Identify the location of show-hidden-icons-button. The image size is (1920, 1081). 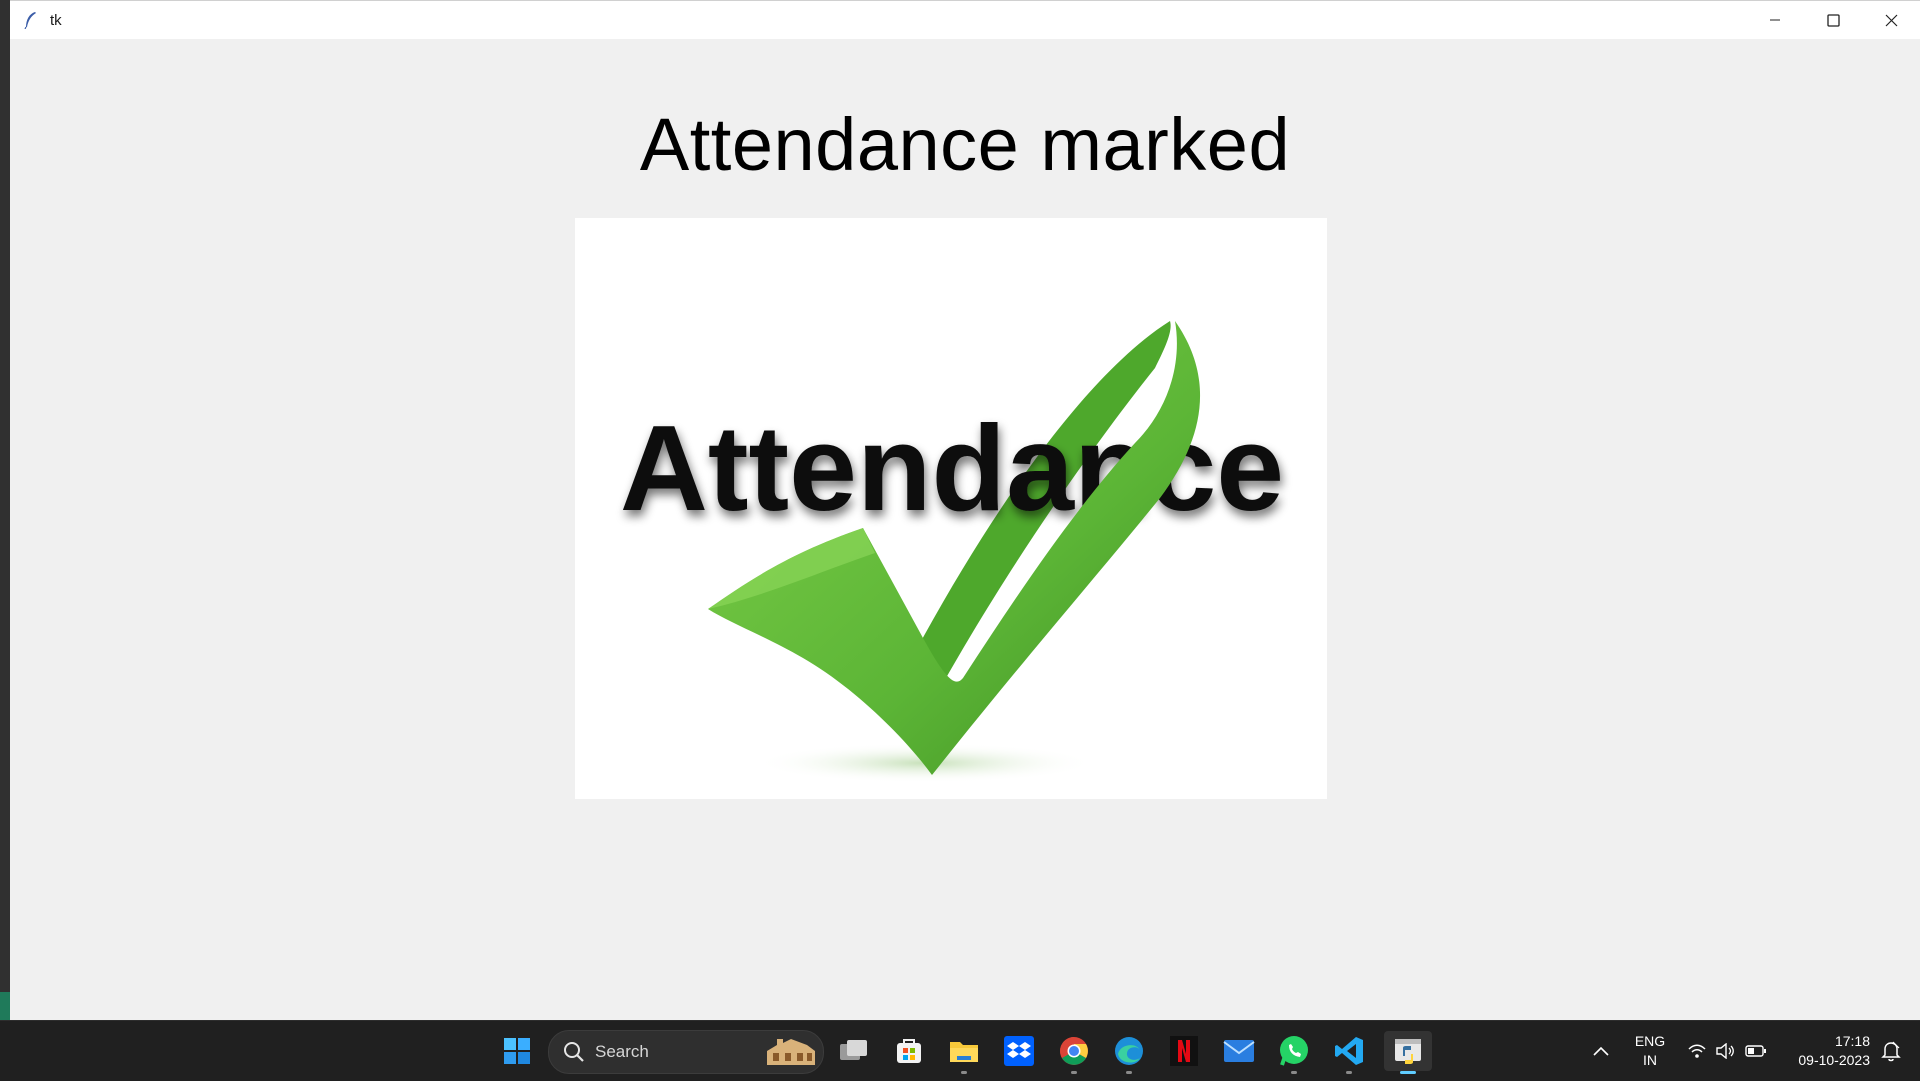
(1601, 1051).